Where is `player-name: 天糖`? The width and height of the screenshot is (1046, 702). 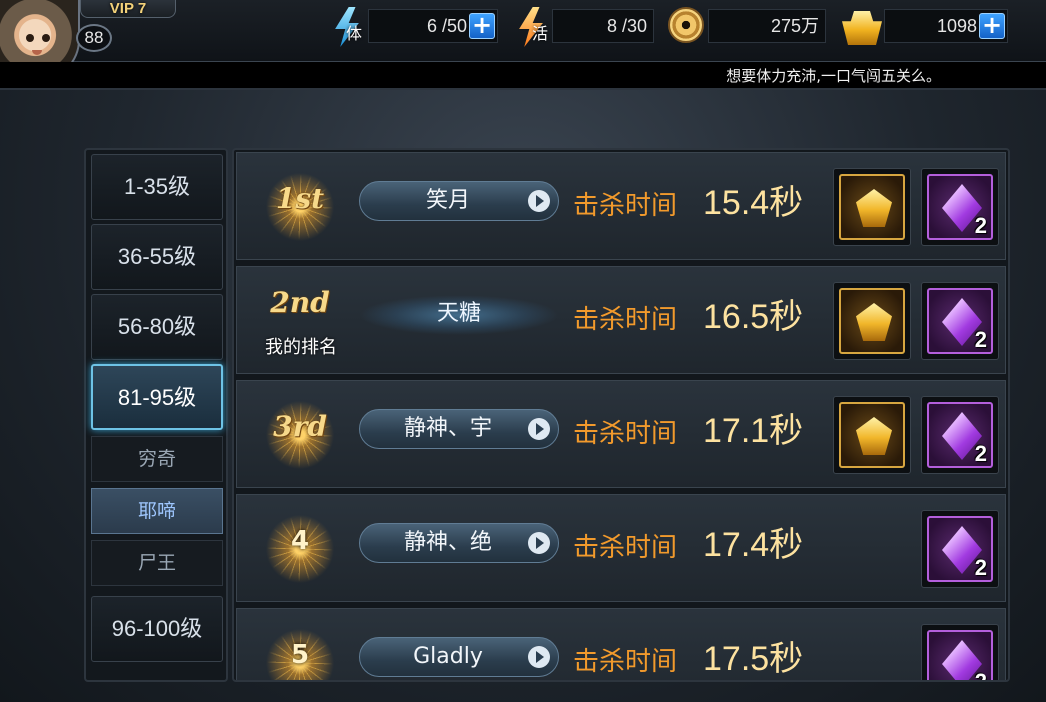 player-name: 天糖 is located at coordinates (458, 313).